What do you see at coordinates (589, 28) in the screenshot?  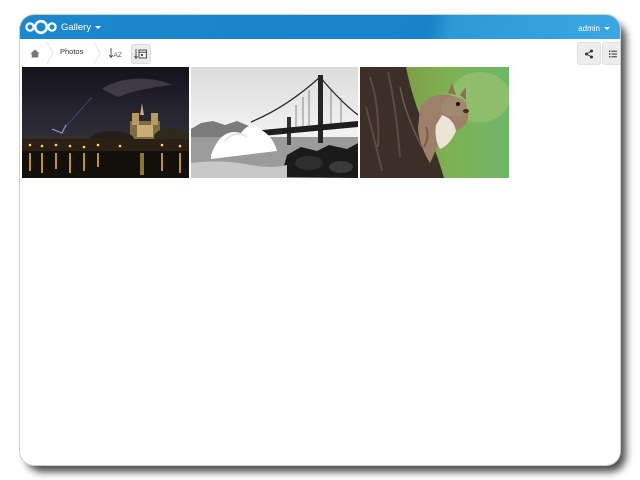 I see `username: admin` at bounding box center [589, 28].